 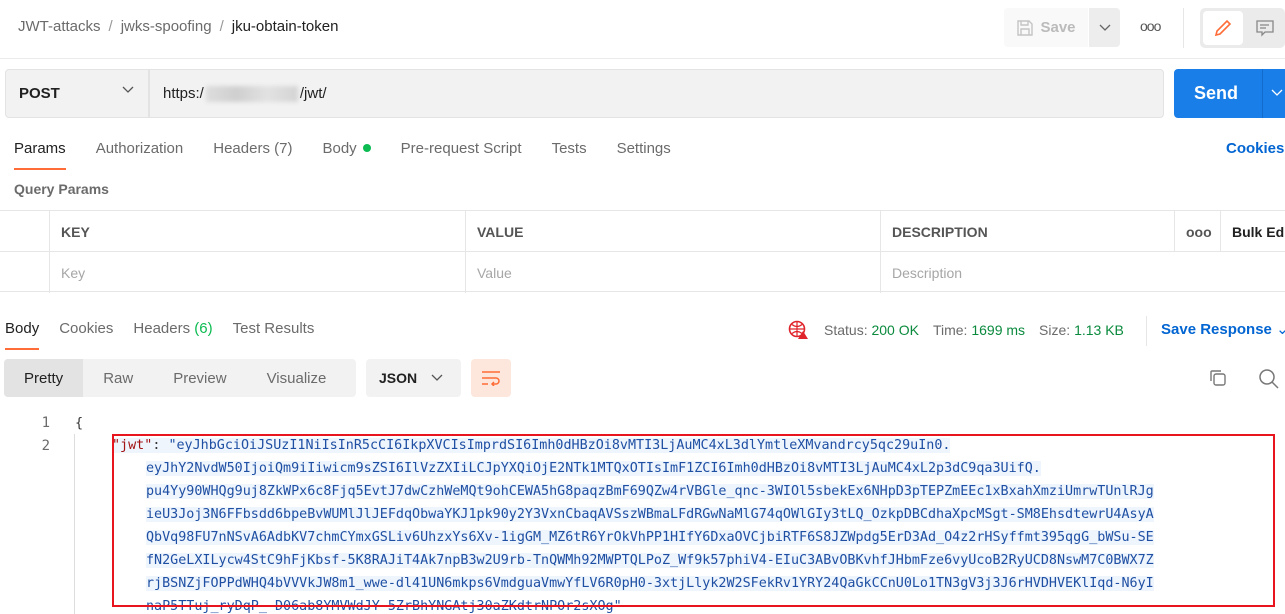 What do you see at coordinates (799, 330) in the screenshot?
I see `network-warning-icon` at bounding box center [799, 330].